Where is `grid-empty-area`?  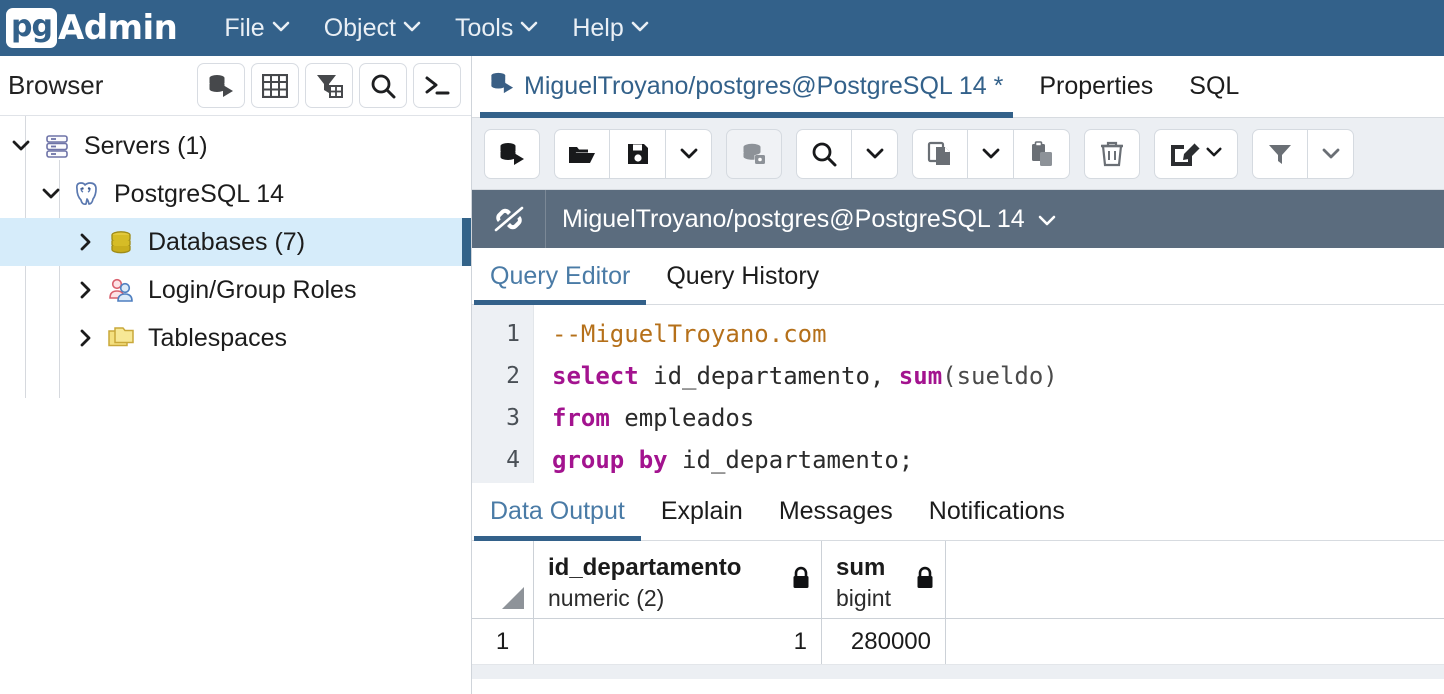 grid-empty-area is located at coordinates (958, 672).